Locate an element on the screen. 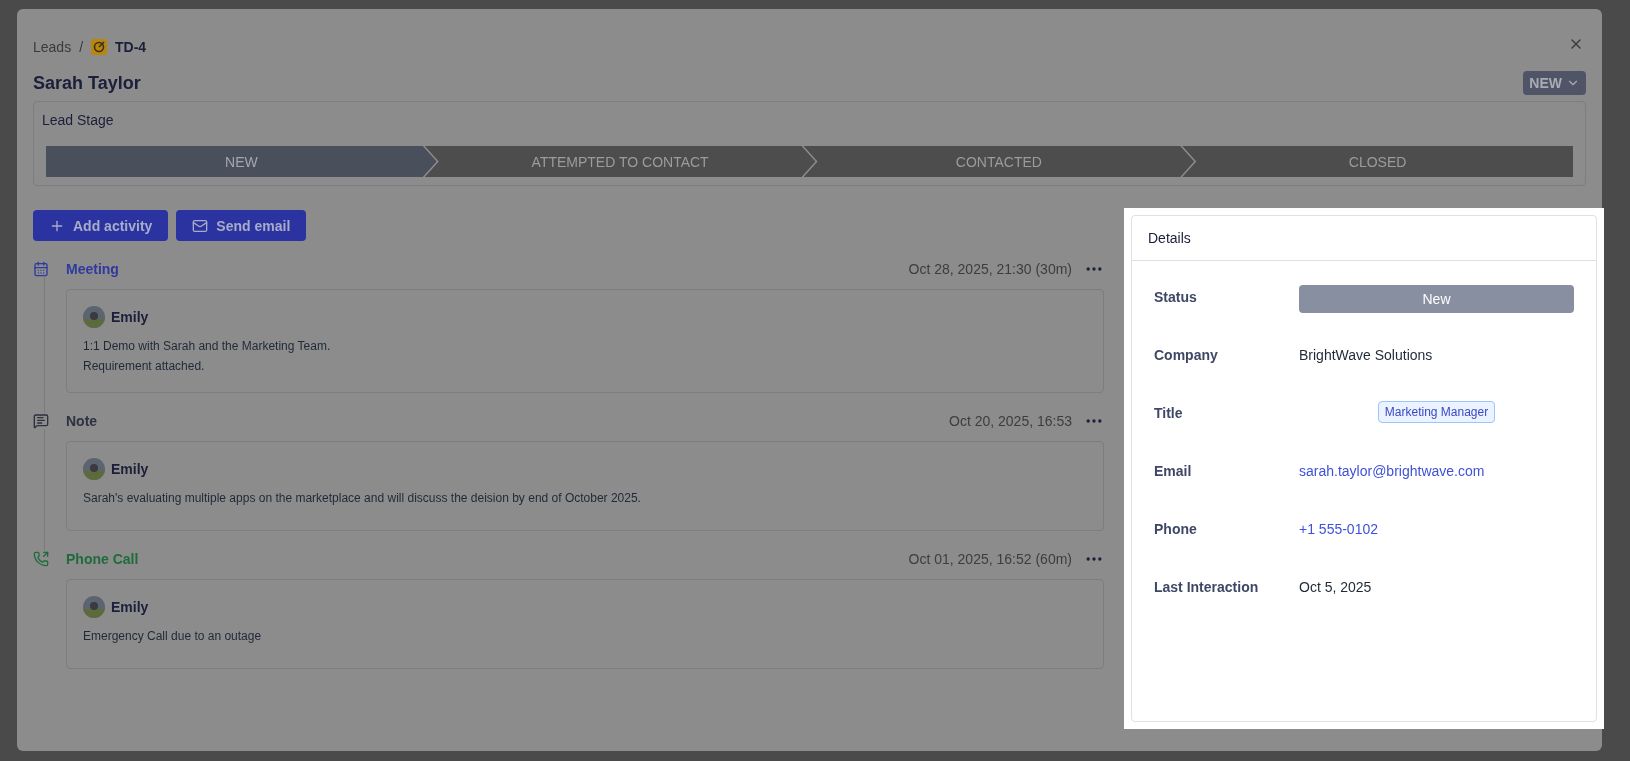 The image size is (1630, 761). activity-time: Oct 28, 2025, 21:30 (30m) is located at coordinates (990, 269).